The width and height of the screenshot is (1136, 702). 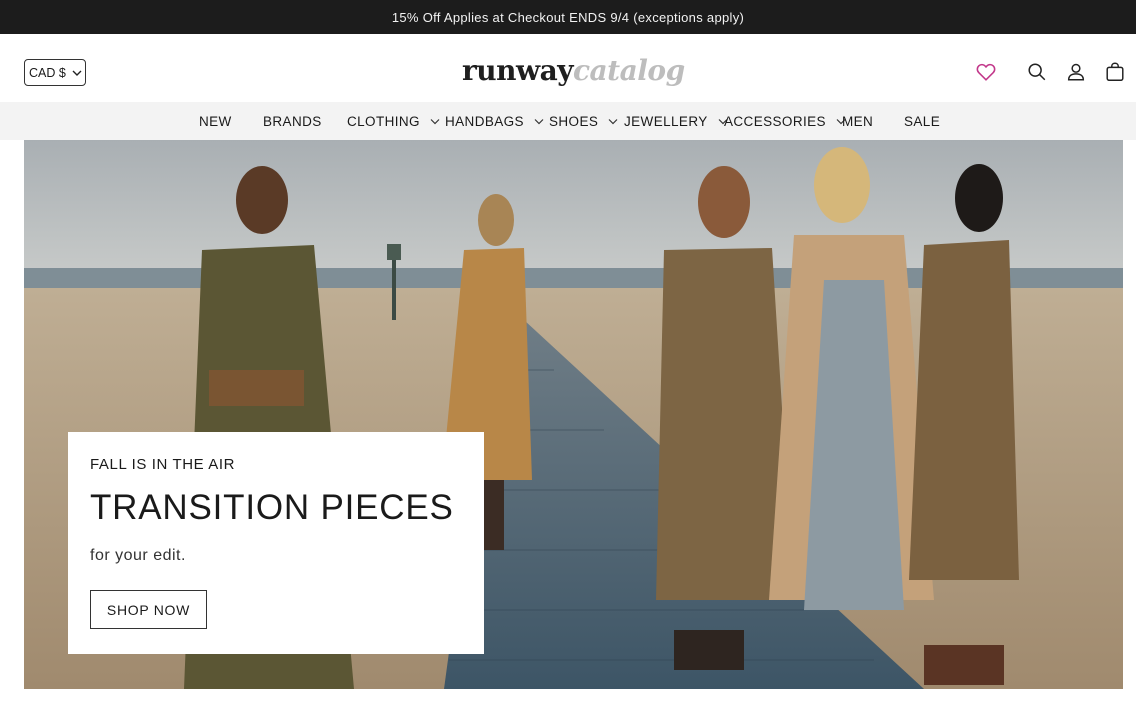 What do you see at coordinates (148, 609) in the screenshot?
I see `shop-now-button: SHOP NOW` at bounding box center [148, 609].